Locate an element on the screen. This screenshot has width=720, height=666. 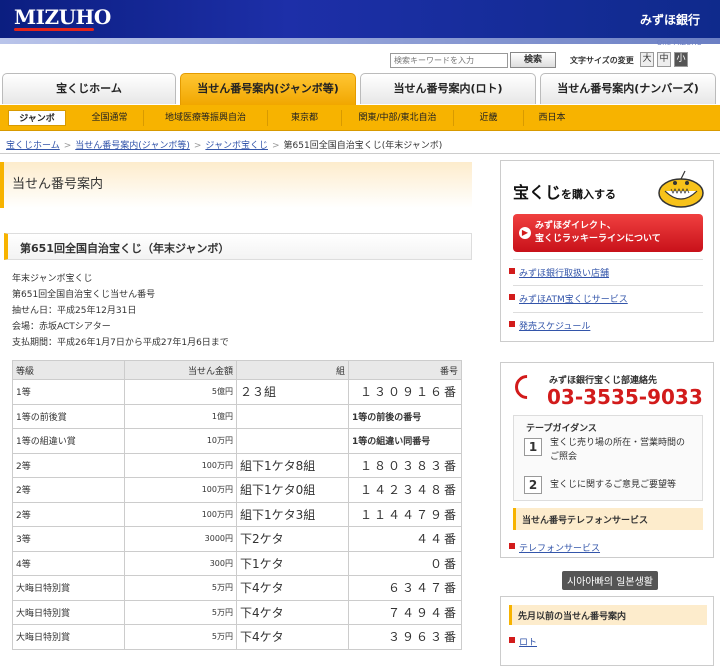
table-row: 2等 100万円 組下1ケタ0組 １４２３４８番 is located at coordinates (237, 490).